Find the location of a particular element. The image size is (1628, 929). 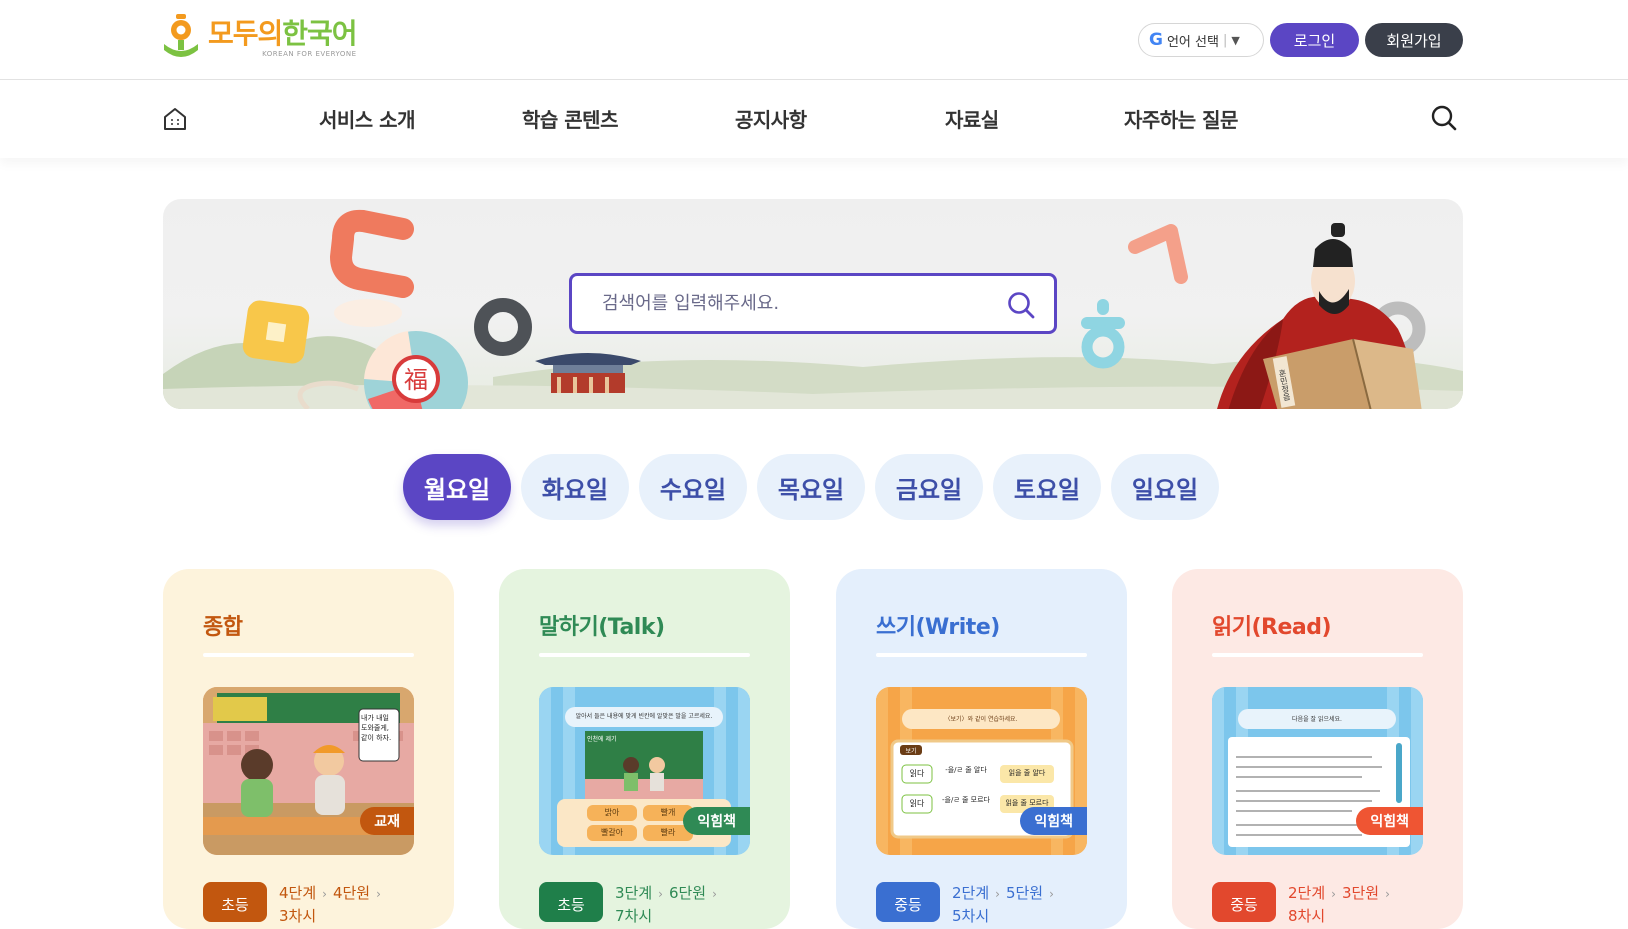

row-1-result: 읽을 줄 알다 is located at coordinates (1027, 773).